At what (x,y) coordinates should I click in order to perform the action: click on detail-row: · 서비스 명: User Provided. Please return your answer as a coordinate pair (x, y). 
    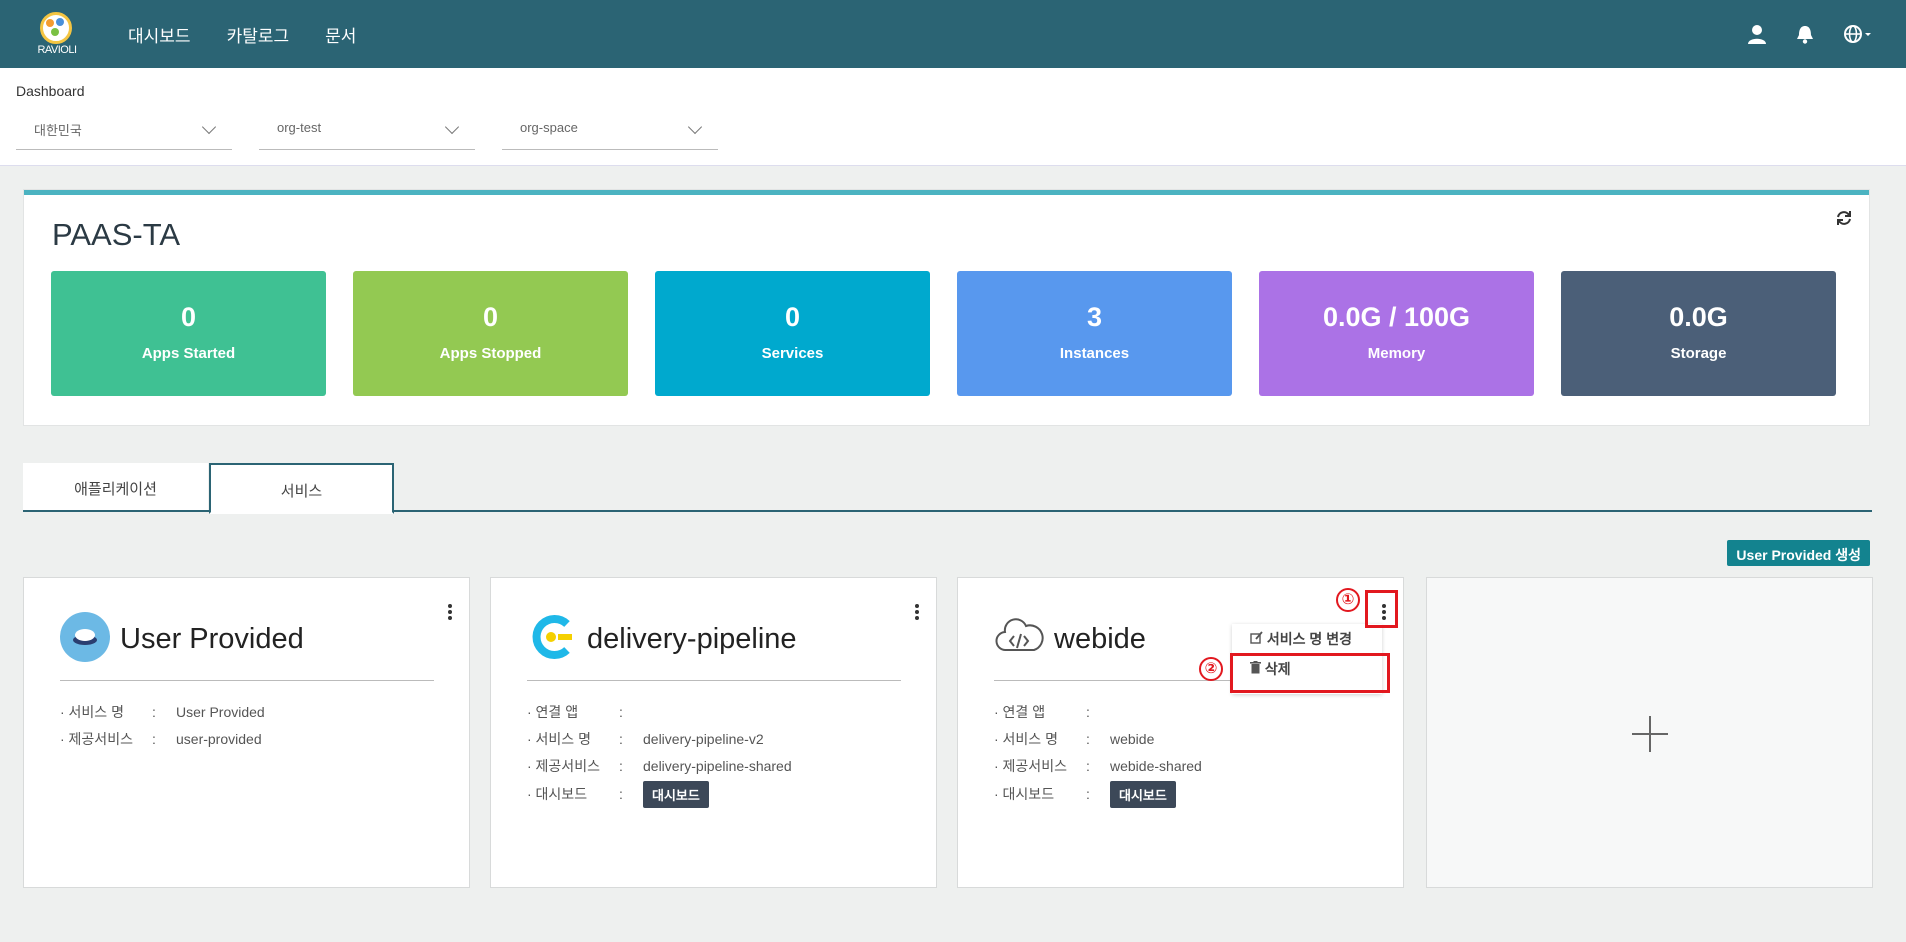
    Looking at the image, I should click on (162, 711).